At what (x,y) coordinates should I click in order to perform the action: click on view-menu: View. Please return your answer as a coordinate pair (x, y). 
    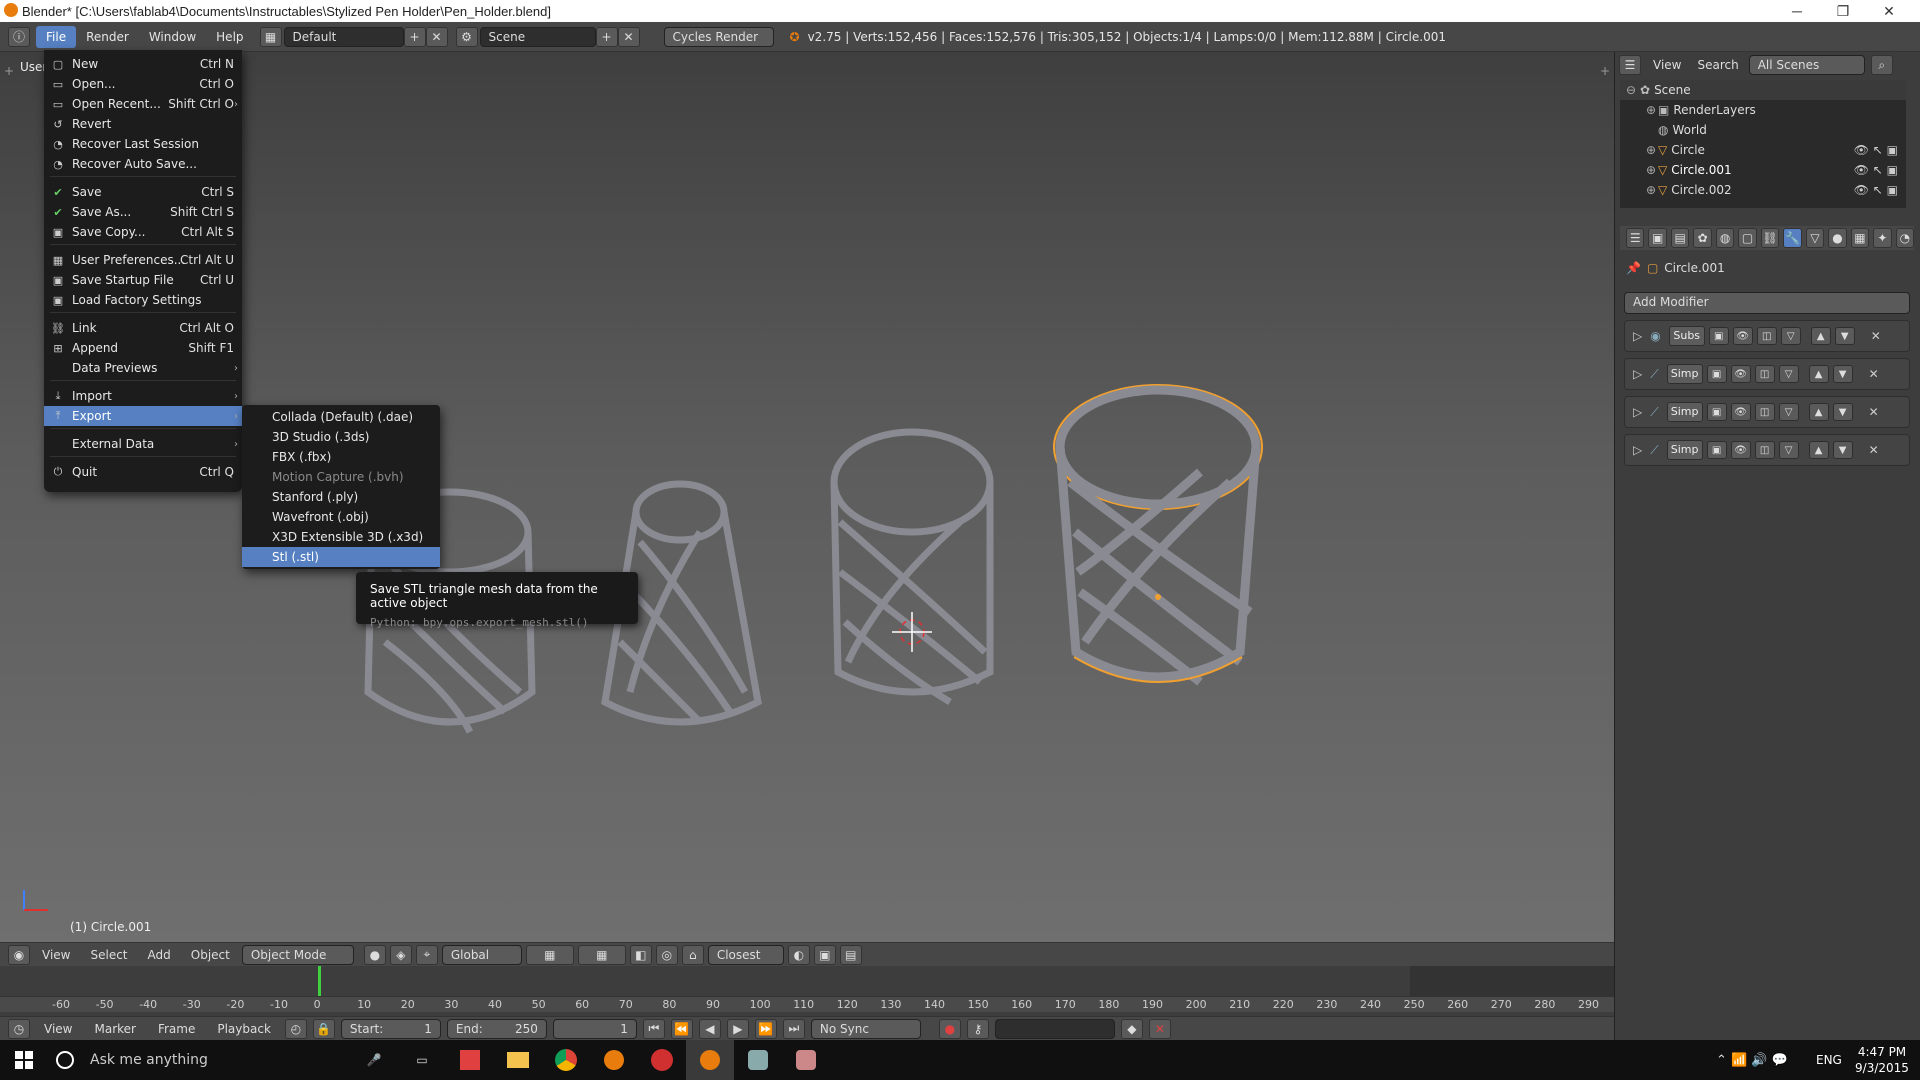
    Looking at the image, I should click on (56, 955).